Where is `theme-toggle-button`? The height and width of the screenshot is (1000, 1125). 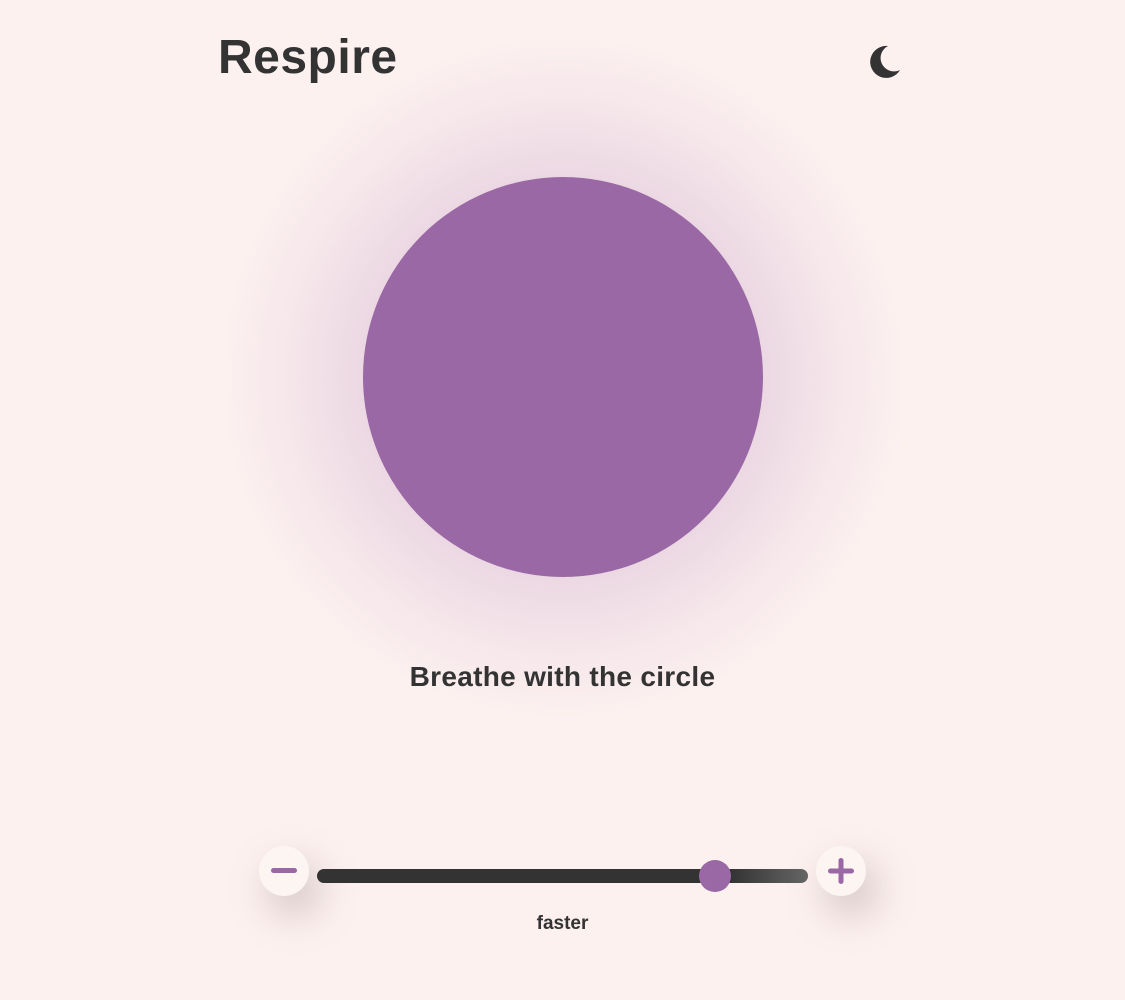 theme-toggle-button is located at coordinates (884, 62).